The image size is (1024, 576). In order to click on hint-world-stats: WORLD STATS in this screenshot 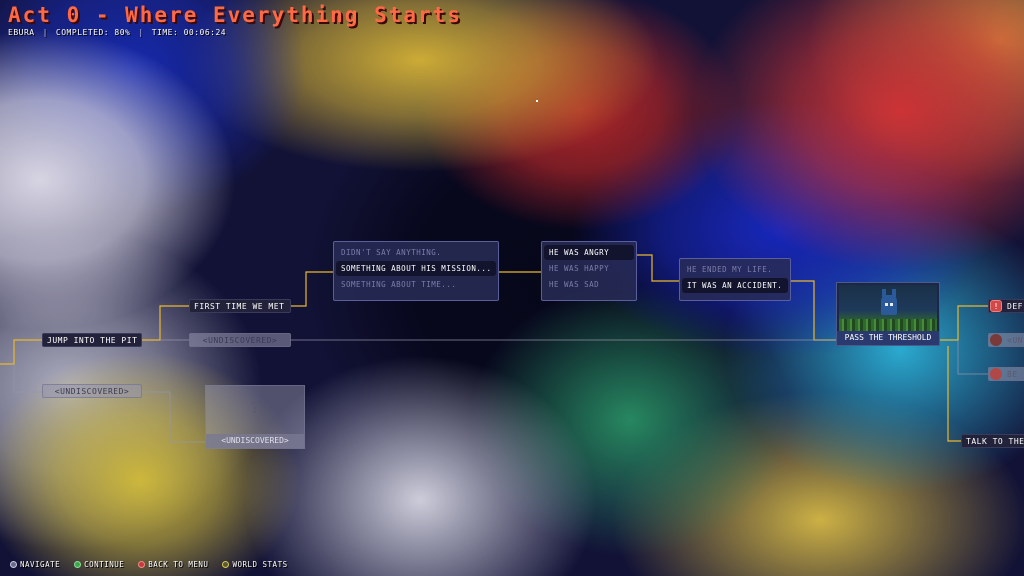, I will do `click(254, 564)`.